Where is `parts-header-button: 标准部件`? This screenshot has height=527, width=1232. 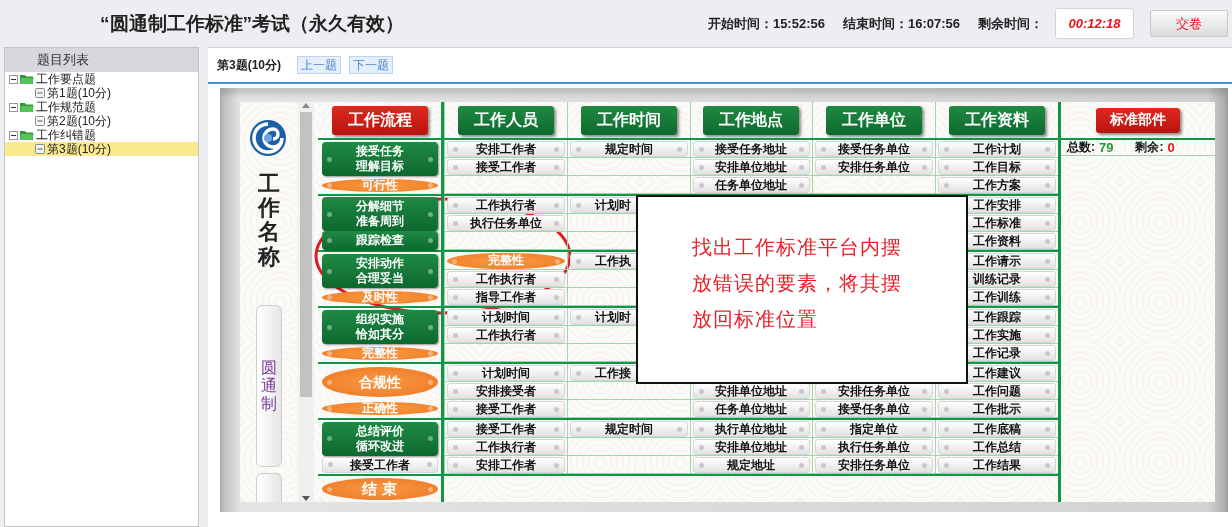 parts-header-button: 标准部件 is located at coordinates (1138, 120).